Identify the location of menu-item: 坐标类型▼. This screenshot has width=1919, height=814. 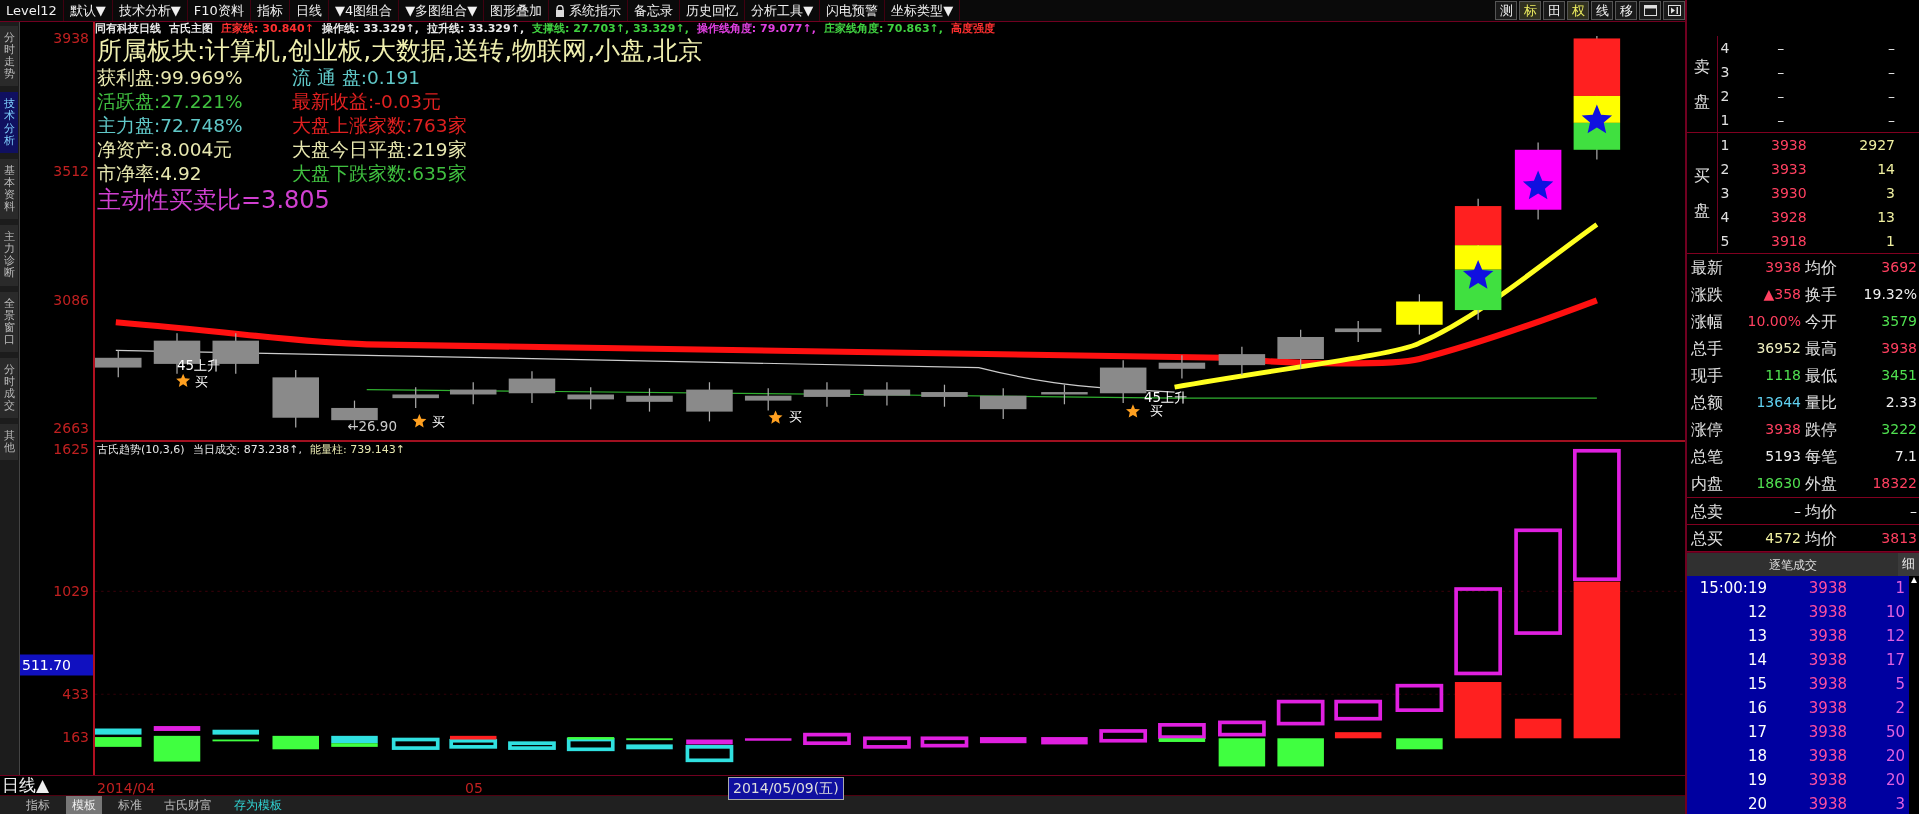
(923, 10).